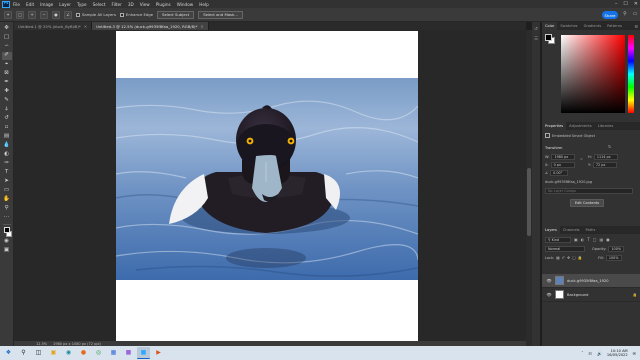 Image resolution: width=640 pixels, height=360 pixels. I want to click on foreground-color-swatch, so click(6, 230).